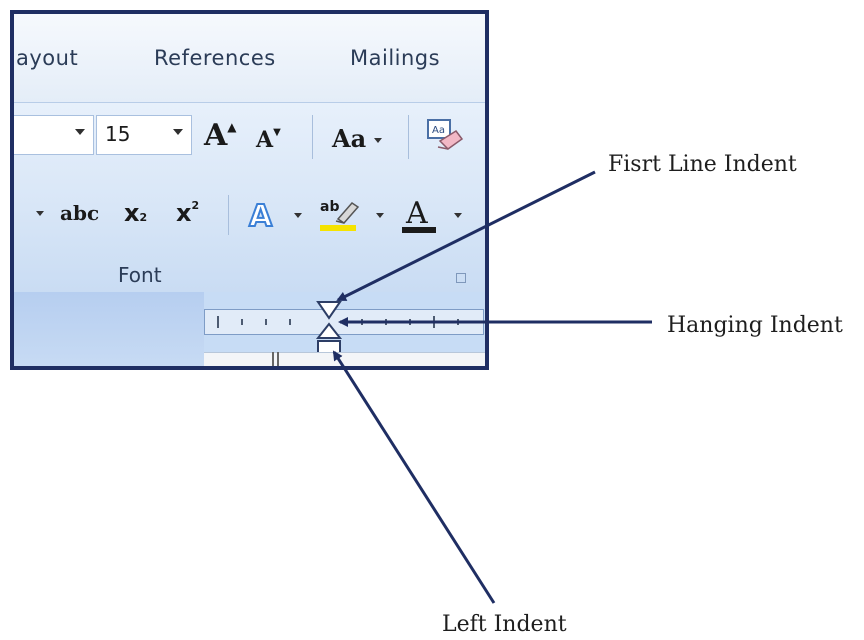 The image size is (864, 640). What do you see at coordinates (755, 325) in the screenshot?
I see `hanging-indent-label: Hanging Indent` at bounding box center [755, 325].